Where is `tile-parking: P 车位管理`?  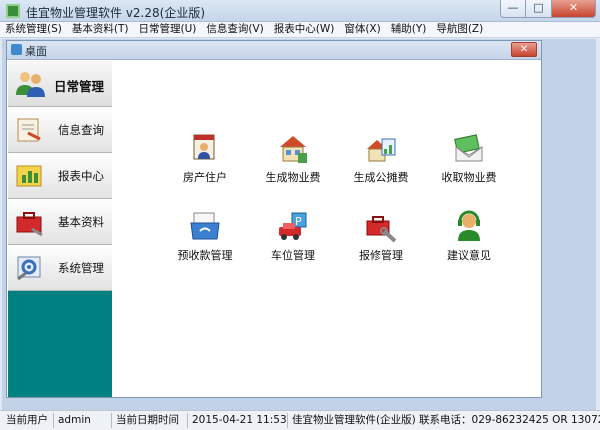
tile-parking: P 车位管理 is located at coordinates (293, 240).